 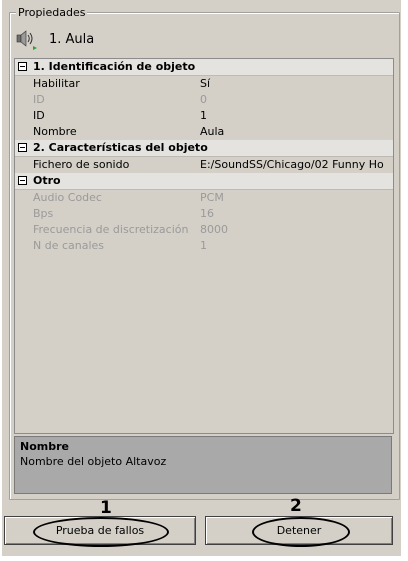 What do you see at coordinates (212, 197) in the screenshot?
I see `property-value: PCM` at bounding box center [212, 197].